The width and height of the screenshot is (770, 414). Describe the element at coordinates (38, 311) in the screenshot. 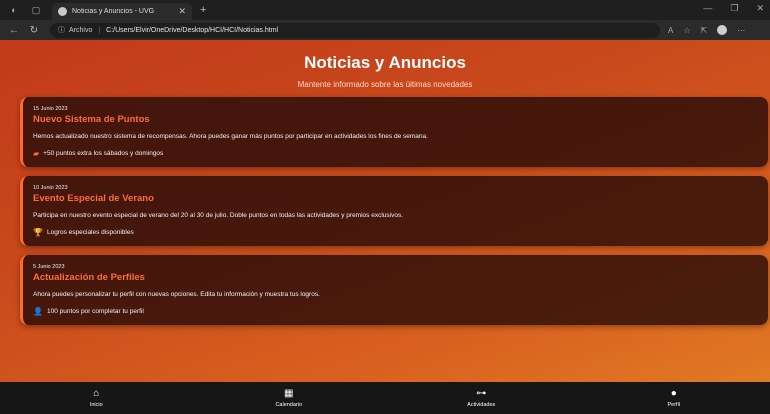

I see `user-edit-icon: 👤` at that location.